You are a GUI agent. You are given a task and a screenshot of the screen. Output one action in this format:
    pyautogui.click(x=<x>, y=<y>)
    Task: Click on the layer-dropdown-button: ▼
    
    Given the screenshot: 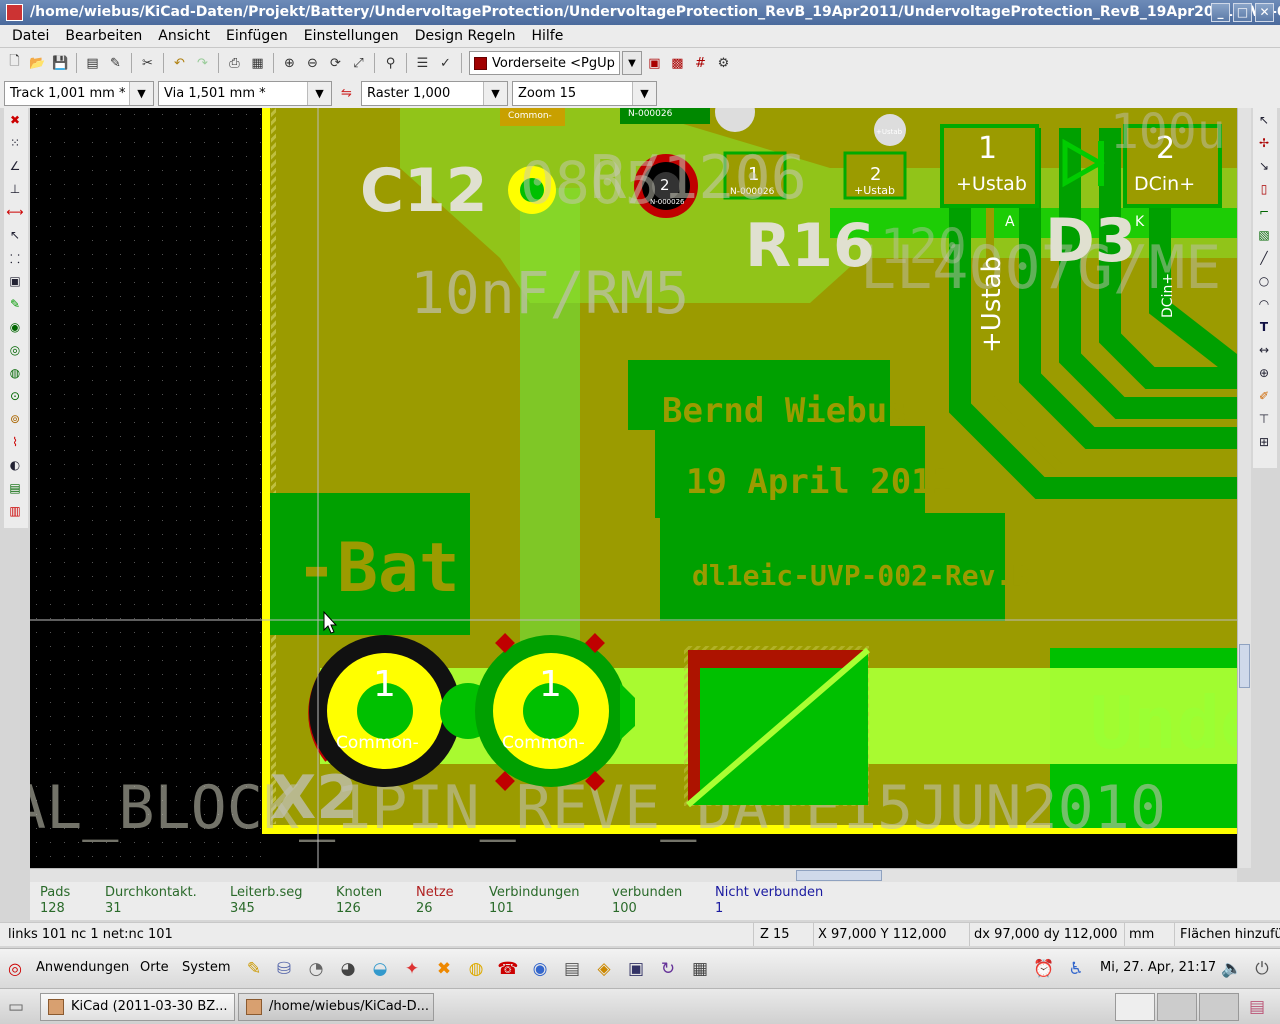 What is the action you would take?
    pyautogui.click(x=631, y=63)
    